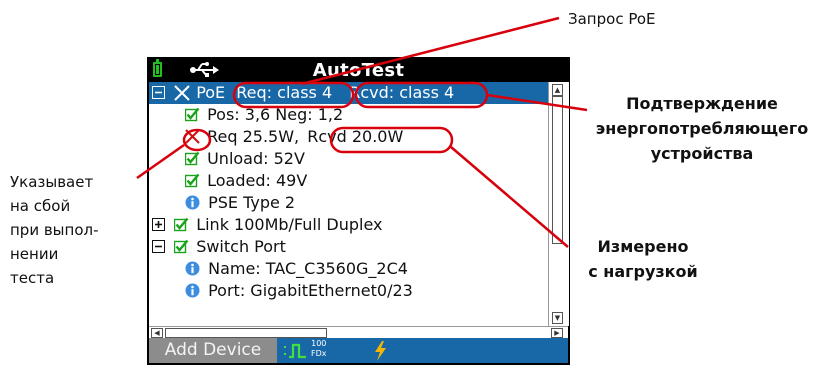  I want to click on tree-row-poe: PoE Req: class 4 Rcvd: class 4, so click(348, 93).